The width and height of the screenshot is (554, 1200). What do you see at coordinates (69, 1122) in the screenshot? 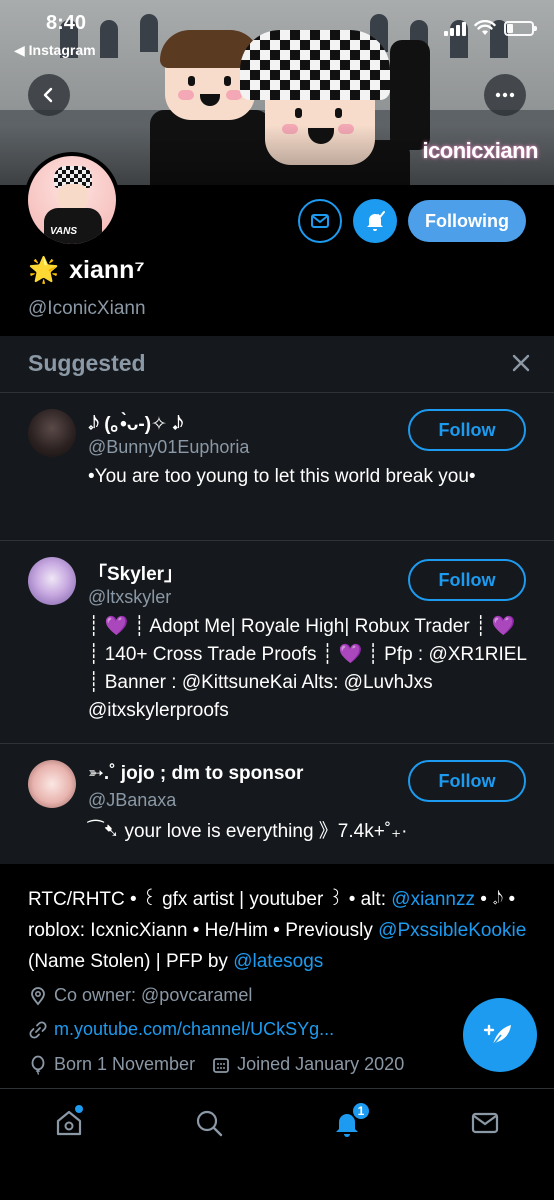
I see `nav-home` at bounding box center [69, 1122].